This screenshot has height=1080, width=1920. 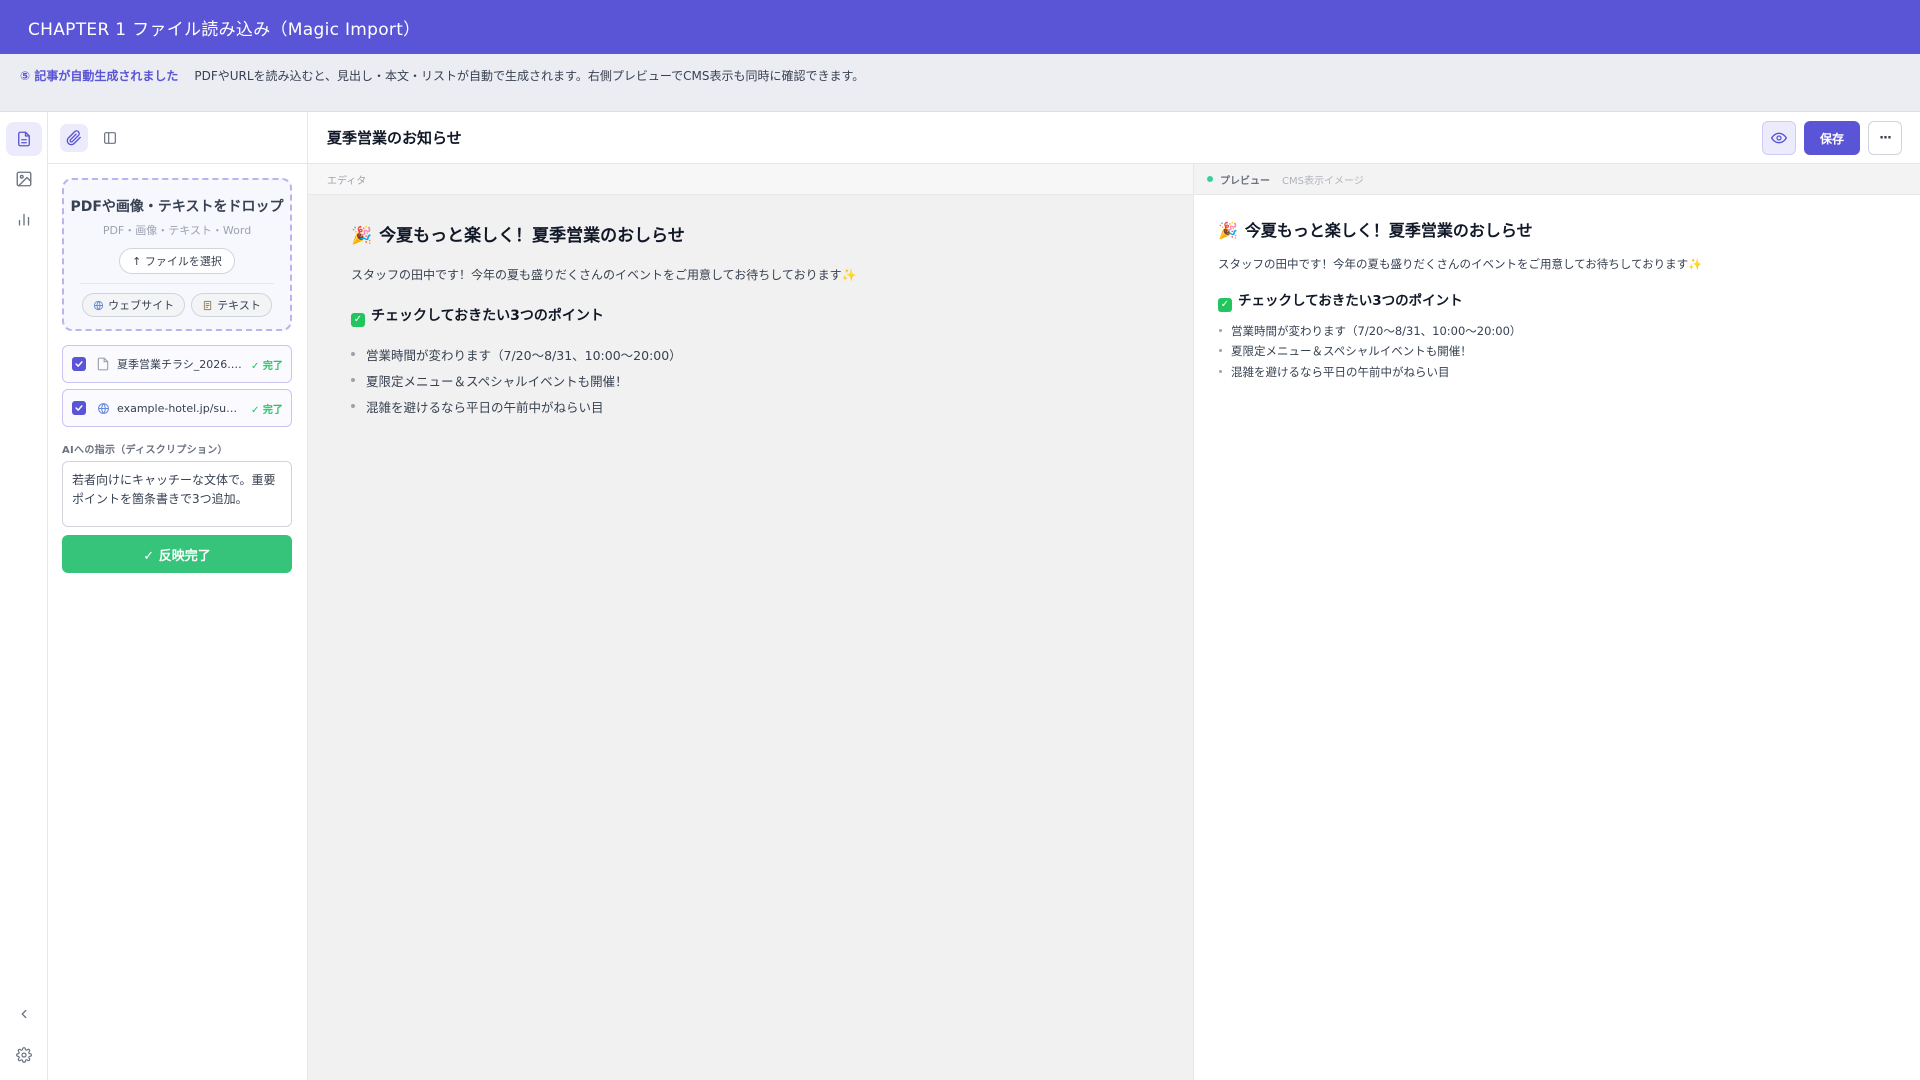 What do you see at coordinates (177, 554) in the screenshot?
I see `apply-complete-button: ✓ 反映完了` at bounding box center [177, 554].